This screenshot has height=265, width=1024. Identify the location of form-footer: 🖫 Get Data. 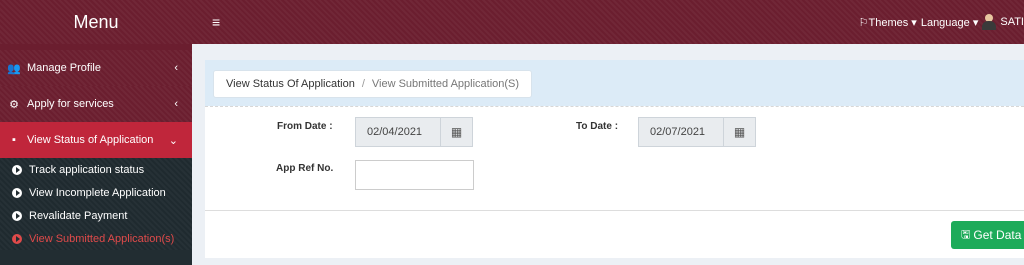
(614, 233).